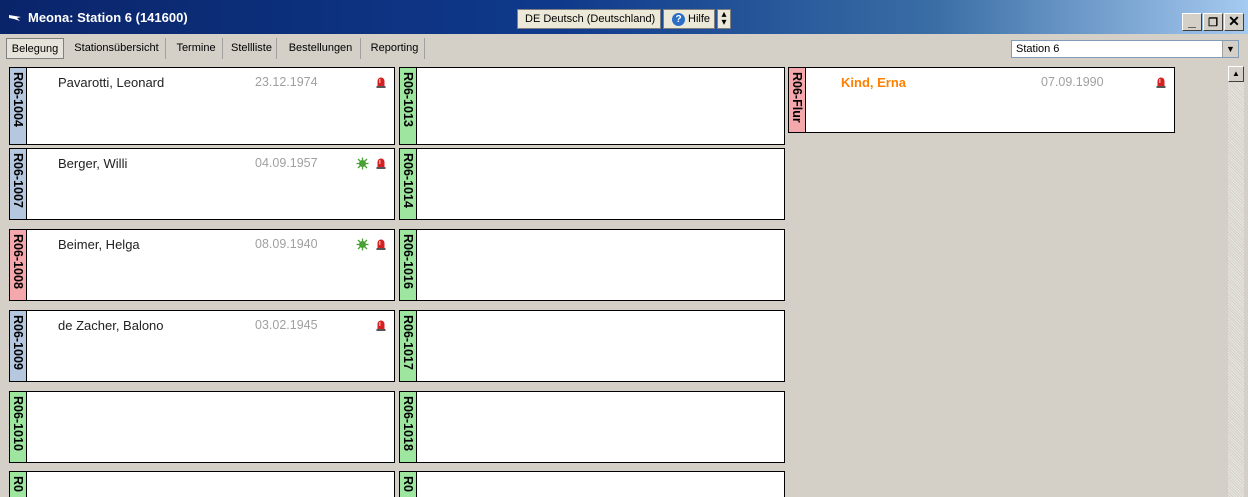  I want to click on minimize-icon: _, so click(1192, 21).